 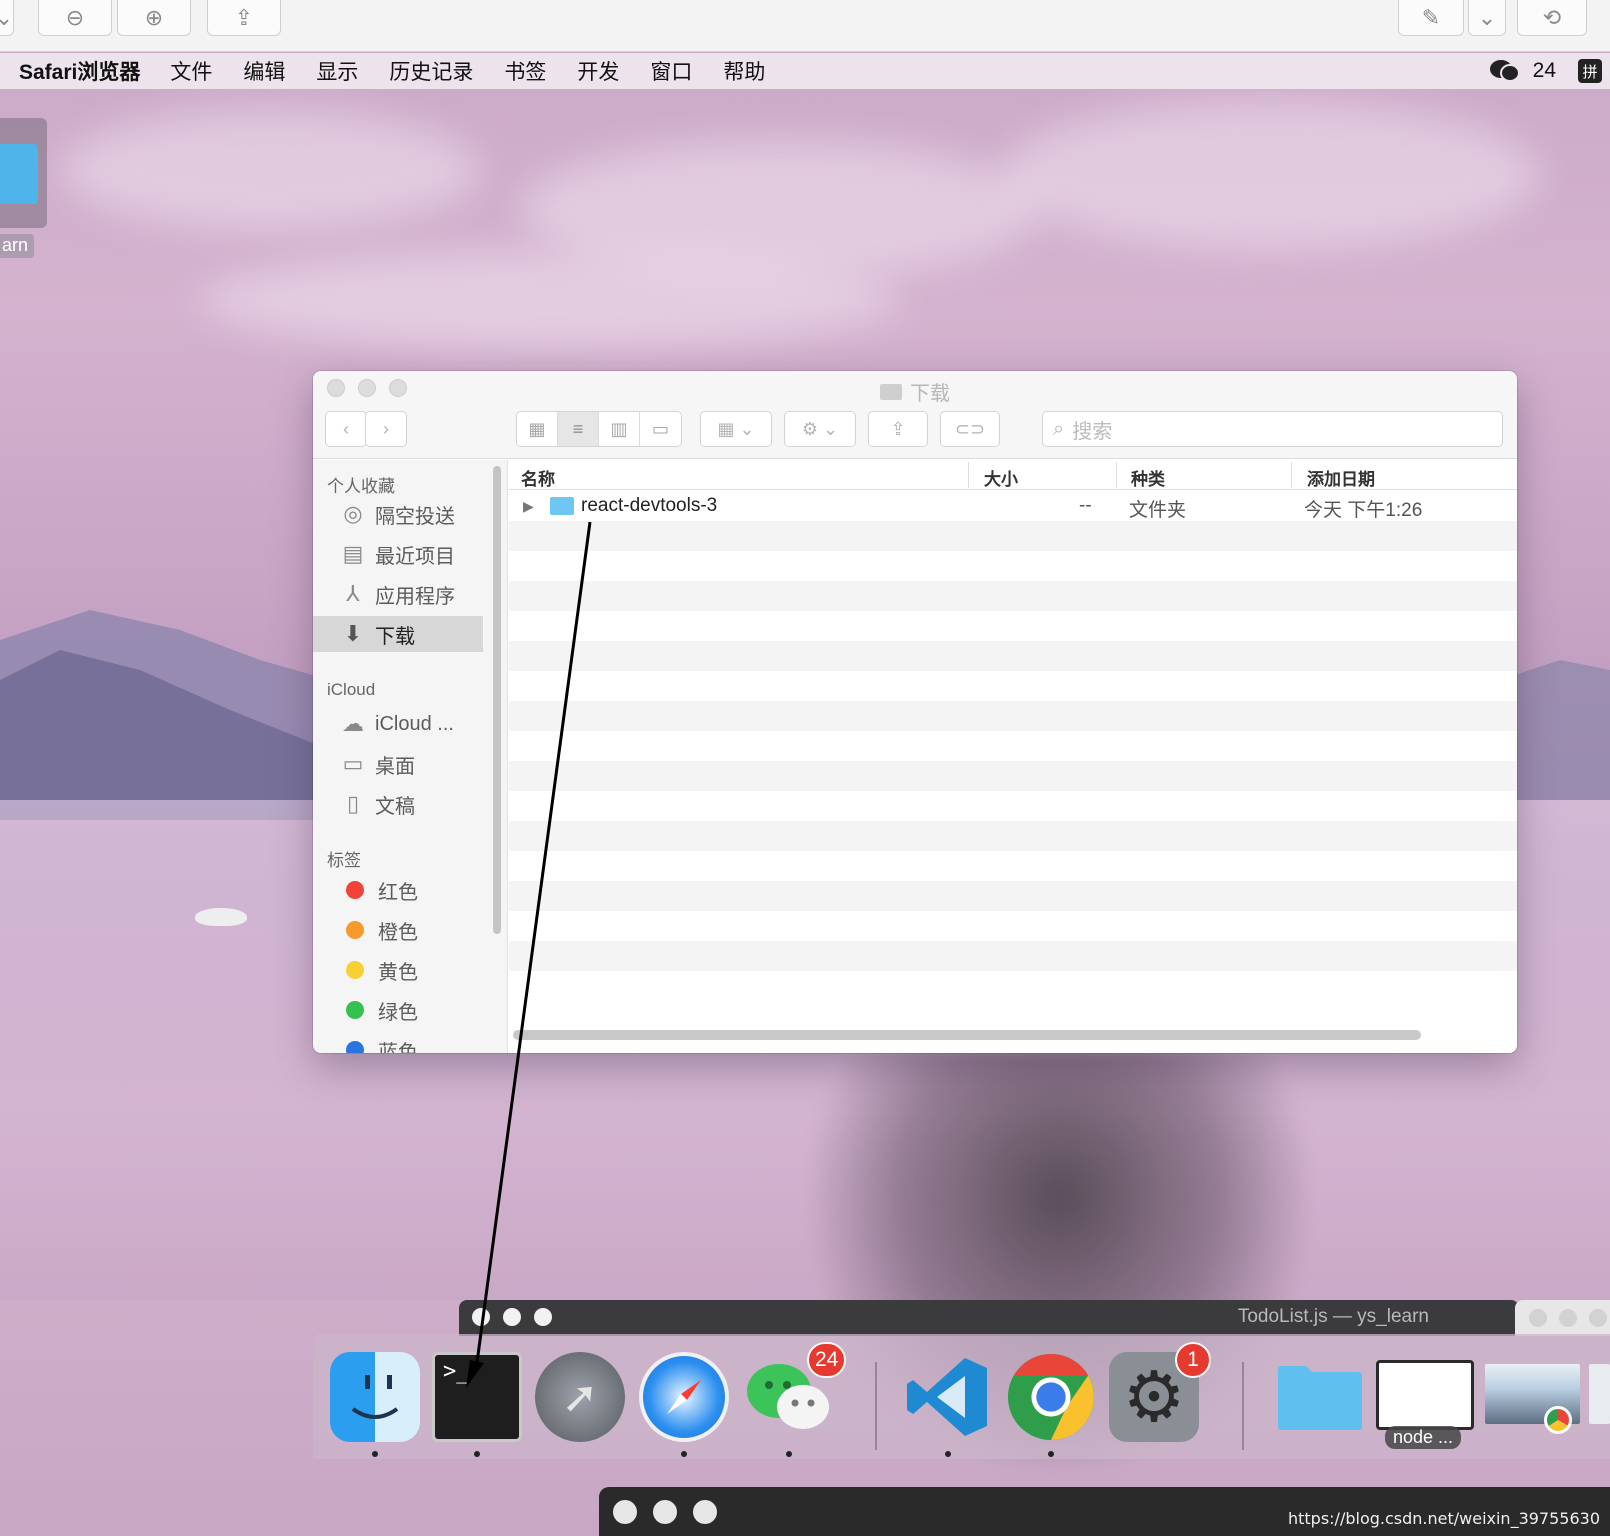 What do you see at coordinates (1341, 477) in the screenshot?
I see `column-header-date: 添加日期` at bounding box center [1341, 477].